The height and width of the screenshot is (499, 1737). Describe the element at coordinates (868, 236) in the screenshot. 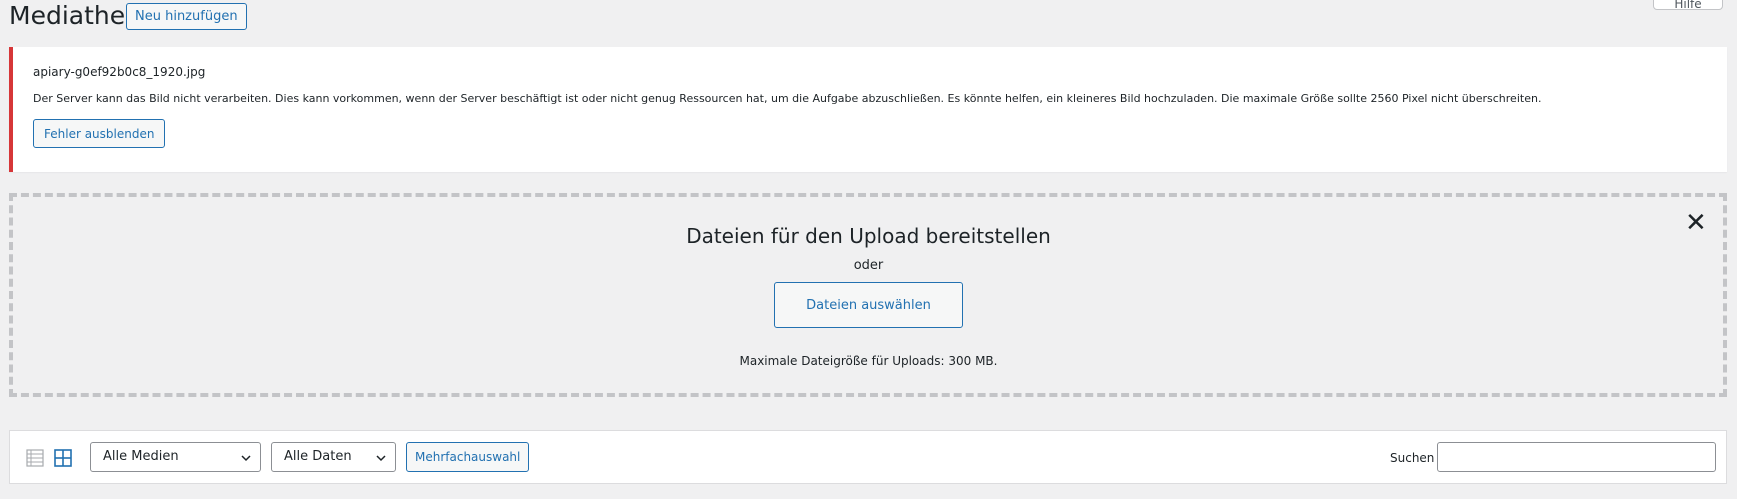

I see `dropzone-title: Dateien für den Upload bereitstellen` at that location.